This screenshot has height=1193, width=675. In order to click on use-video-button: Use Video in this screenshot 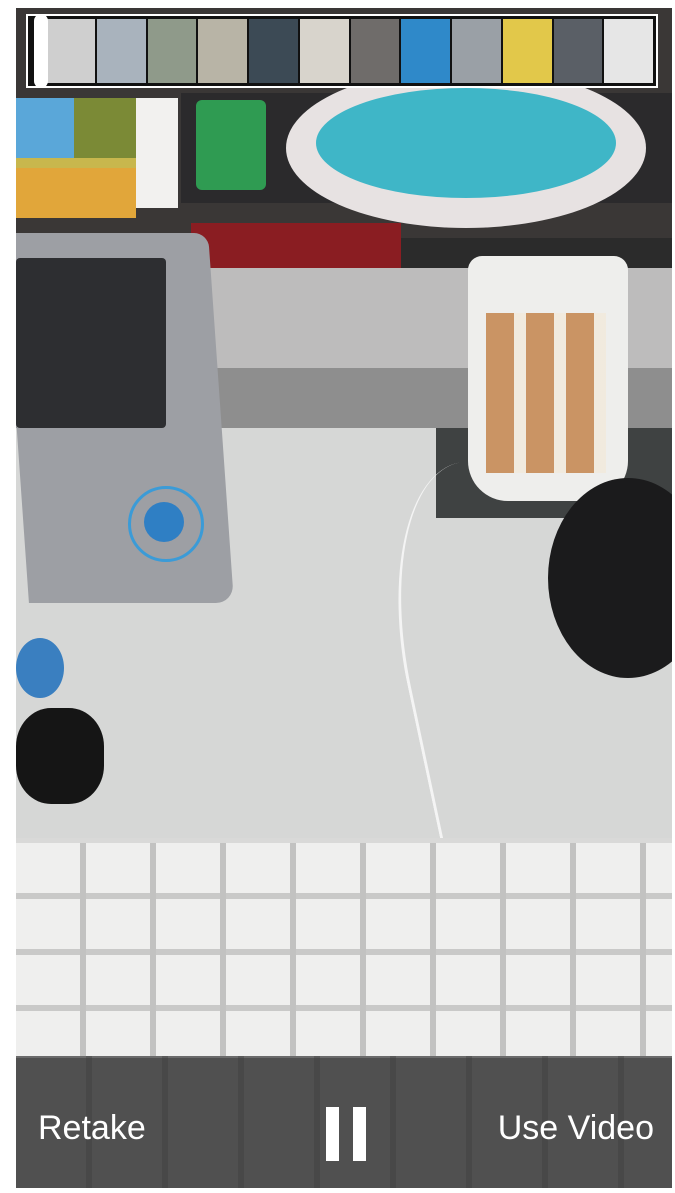, I will do `click(576, 1128)`.